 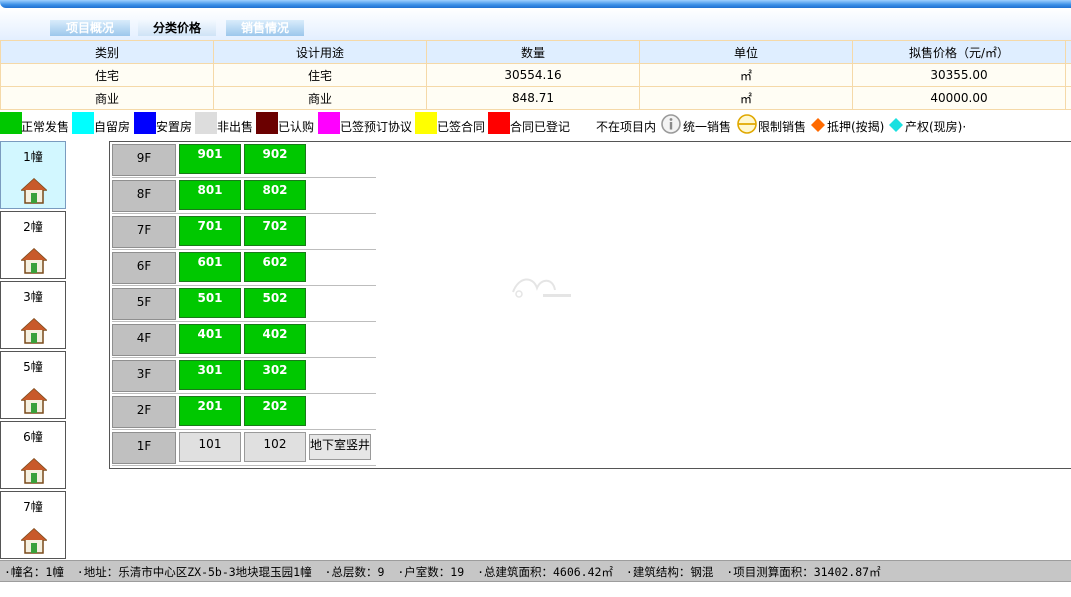 What do you see at coordinates (210, 231) in the screenshot?
I see `unit-701: 701` at bounding box center [210, 231].